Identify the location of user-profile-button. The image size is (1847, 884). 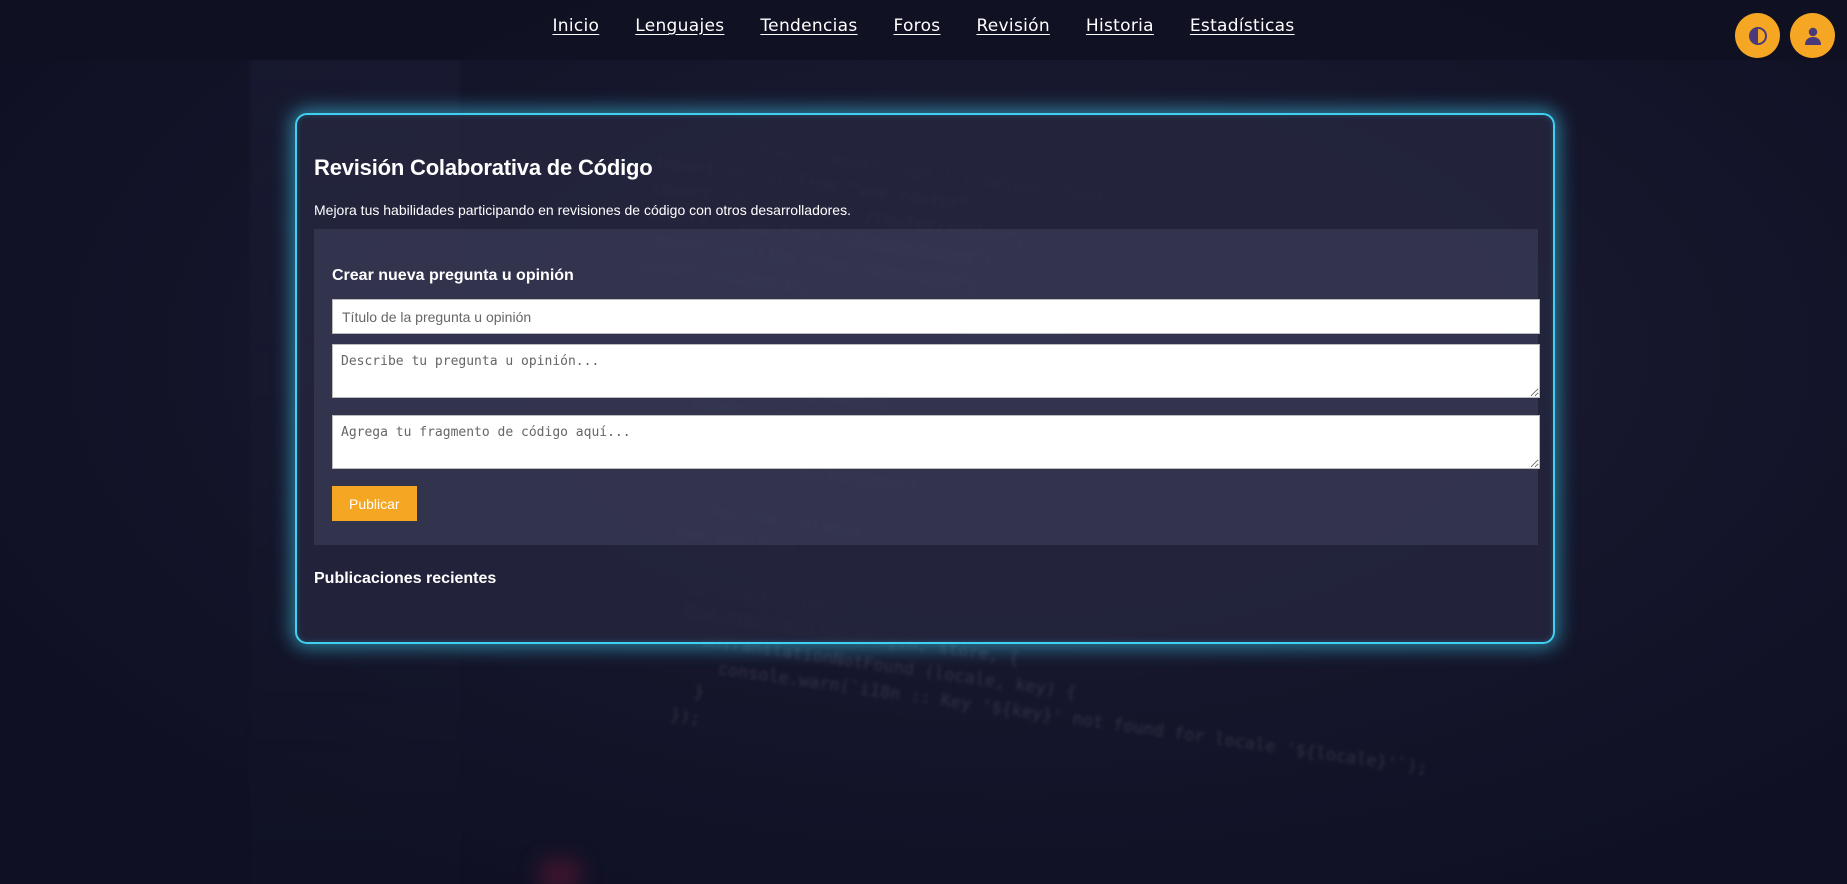
(1812, 35).